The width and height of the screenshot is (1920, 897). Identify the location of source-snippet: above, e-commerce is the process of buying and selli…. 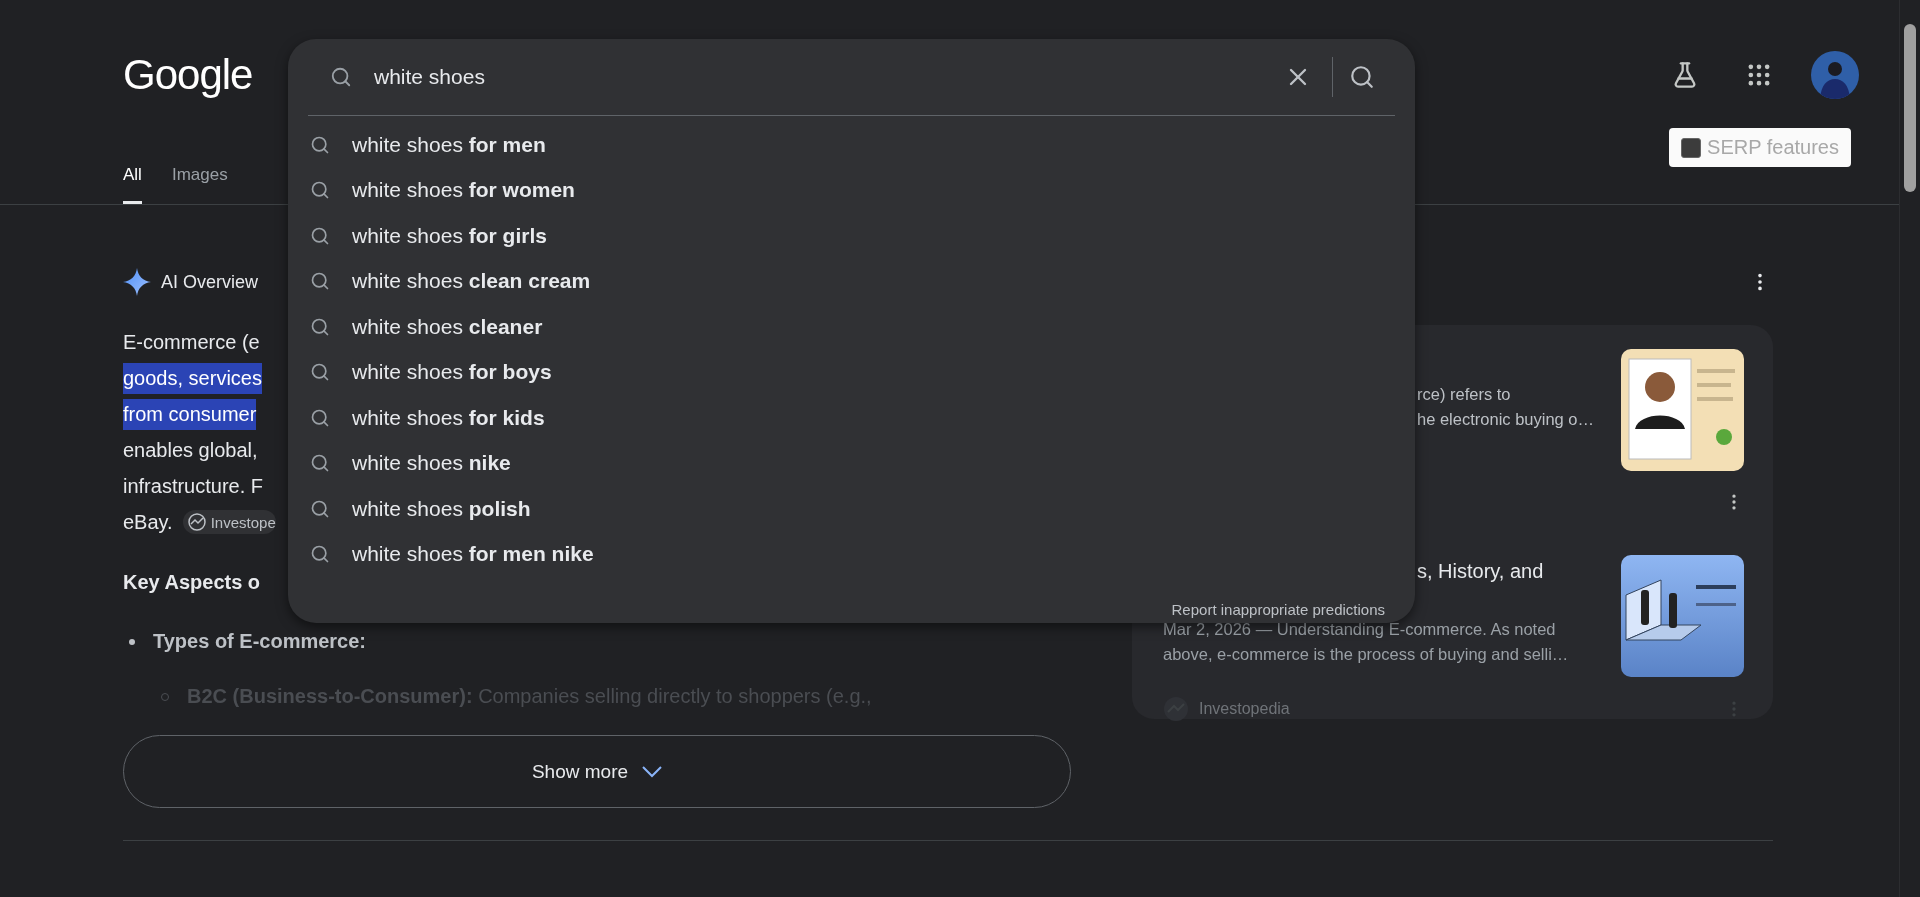
(1366, 654).